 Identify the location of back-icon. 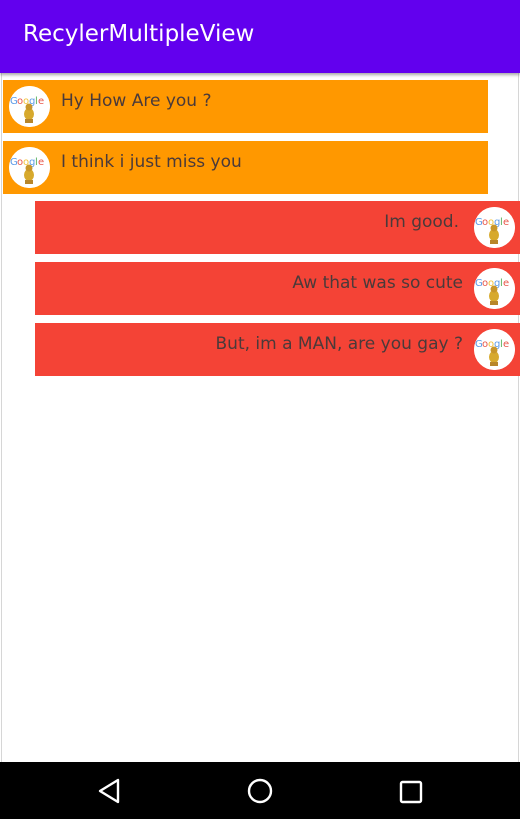
(110, 791).